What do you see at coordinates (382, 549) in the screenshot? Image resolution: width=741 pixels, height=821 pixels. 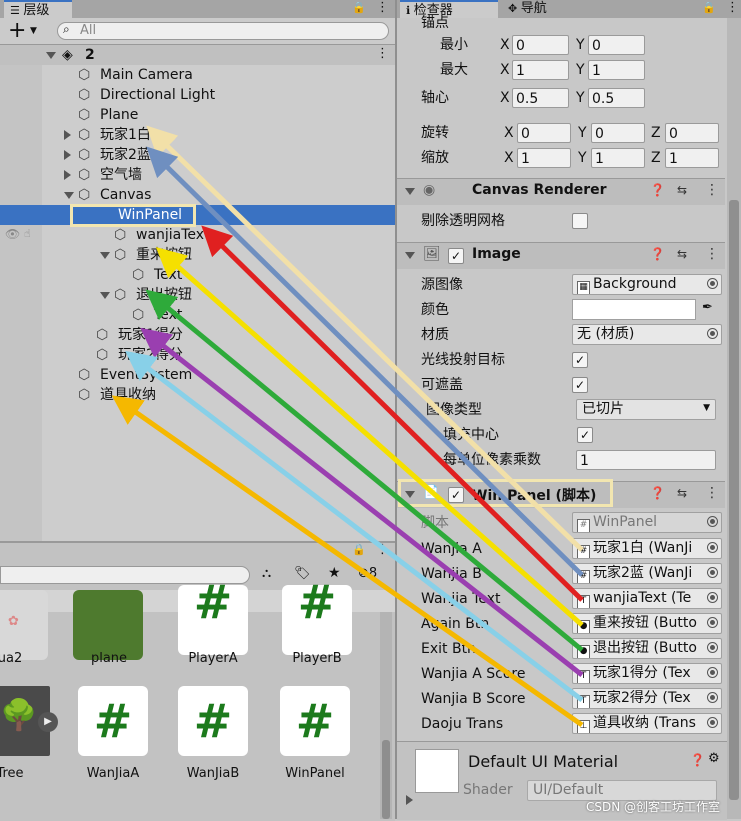 I see `project-more-icon: ⋮` at bounding box center [382, 549].